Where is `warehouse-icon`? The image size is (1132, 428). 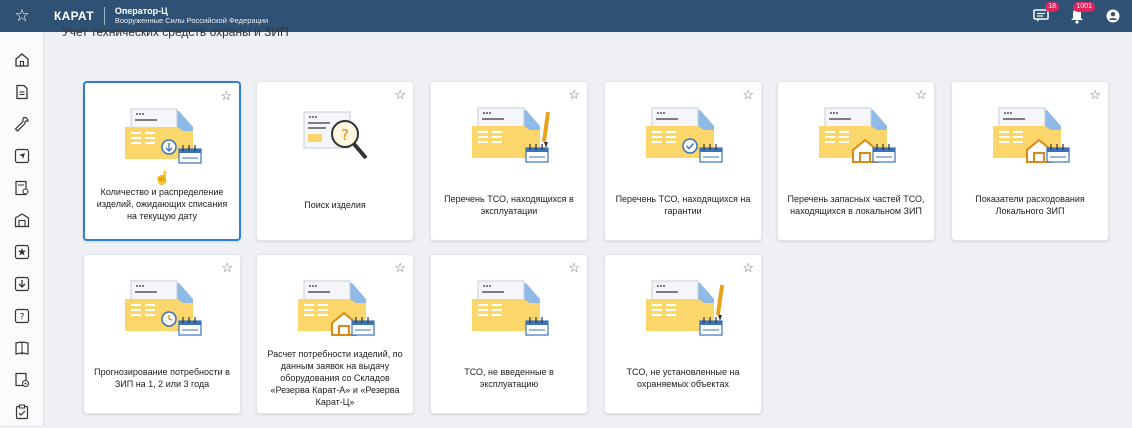 warehouse-icon is located at coordinates (22, 220).